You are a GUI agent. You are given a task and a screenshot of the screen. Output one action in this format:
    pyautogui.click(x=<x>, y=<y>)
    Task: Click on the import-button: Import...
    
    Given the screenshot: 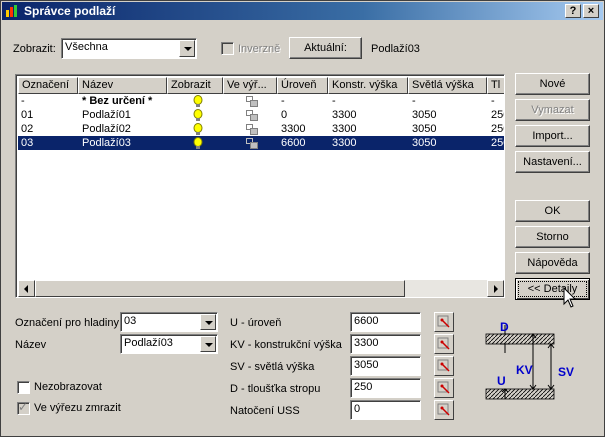 What is the action you would take?
    pyautogui.click(x=552, y=136)
    